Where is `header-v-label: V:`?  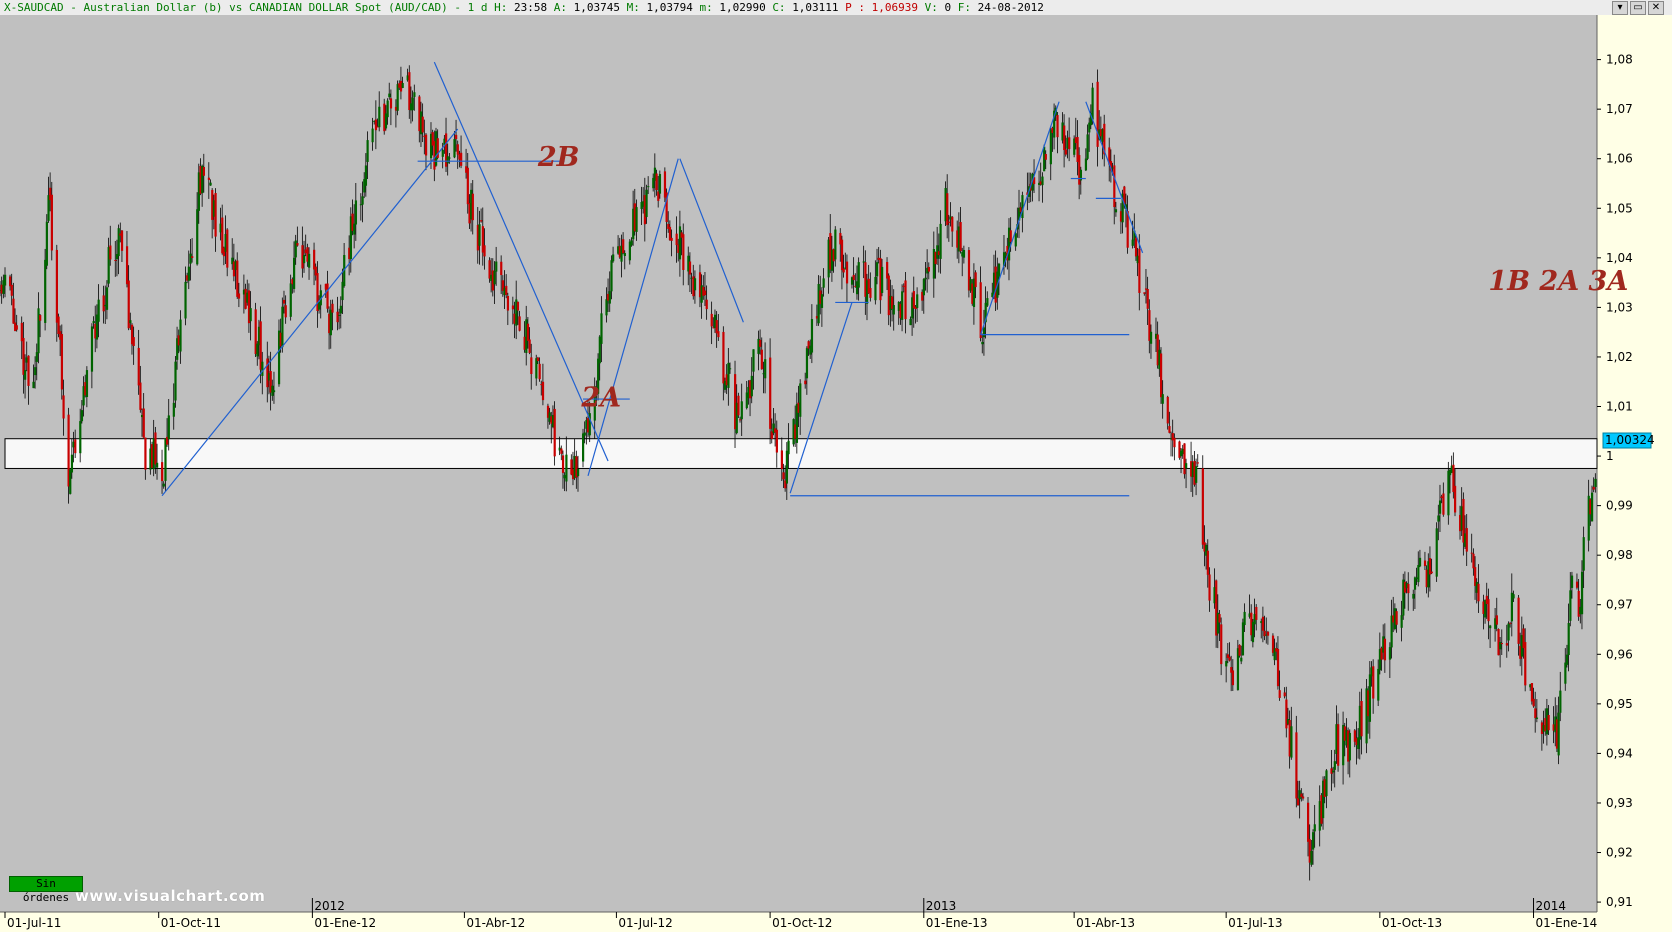
header-v-label: V: is located at coordinates (931, 7).